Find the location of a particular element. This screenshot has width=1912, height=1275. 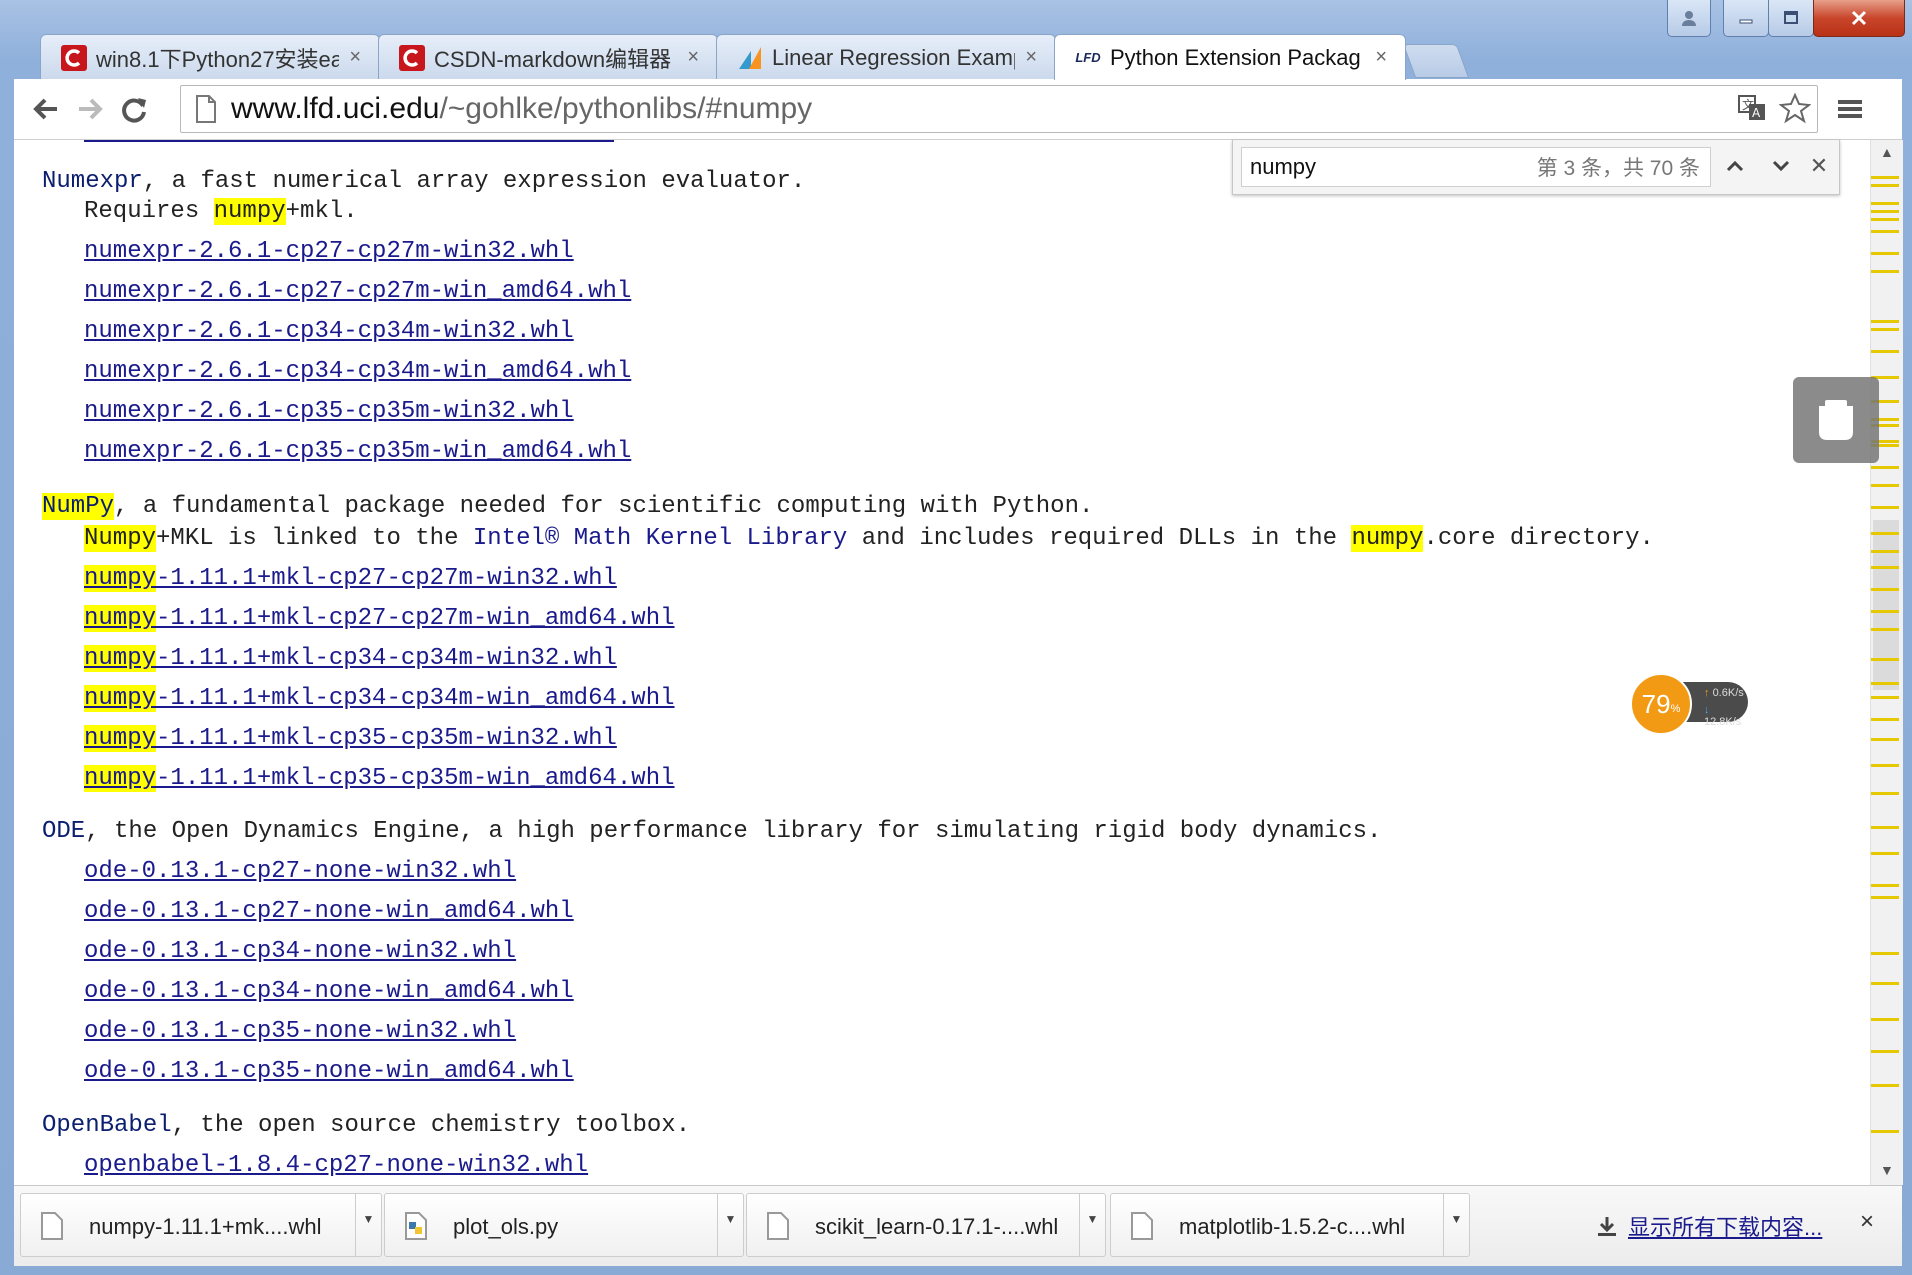

previous-link-underline is located at coordinates (349, 141).